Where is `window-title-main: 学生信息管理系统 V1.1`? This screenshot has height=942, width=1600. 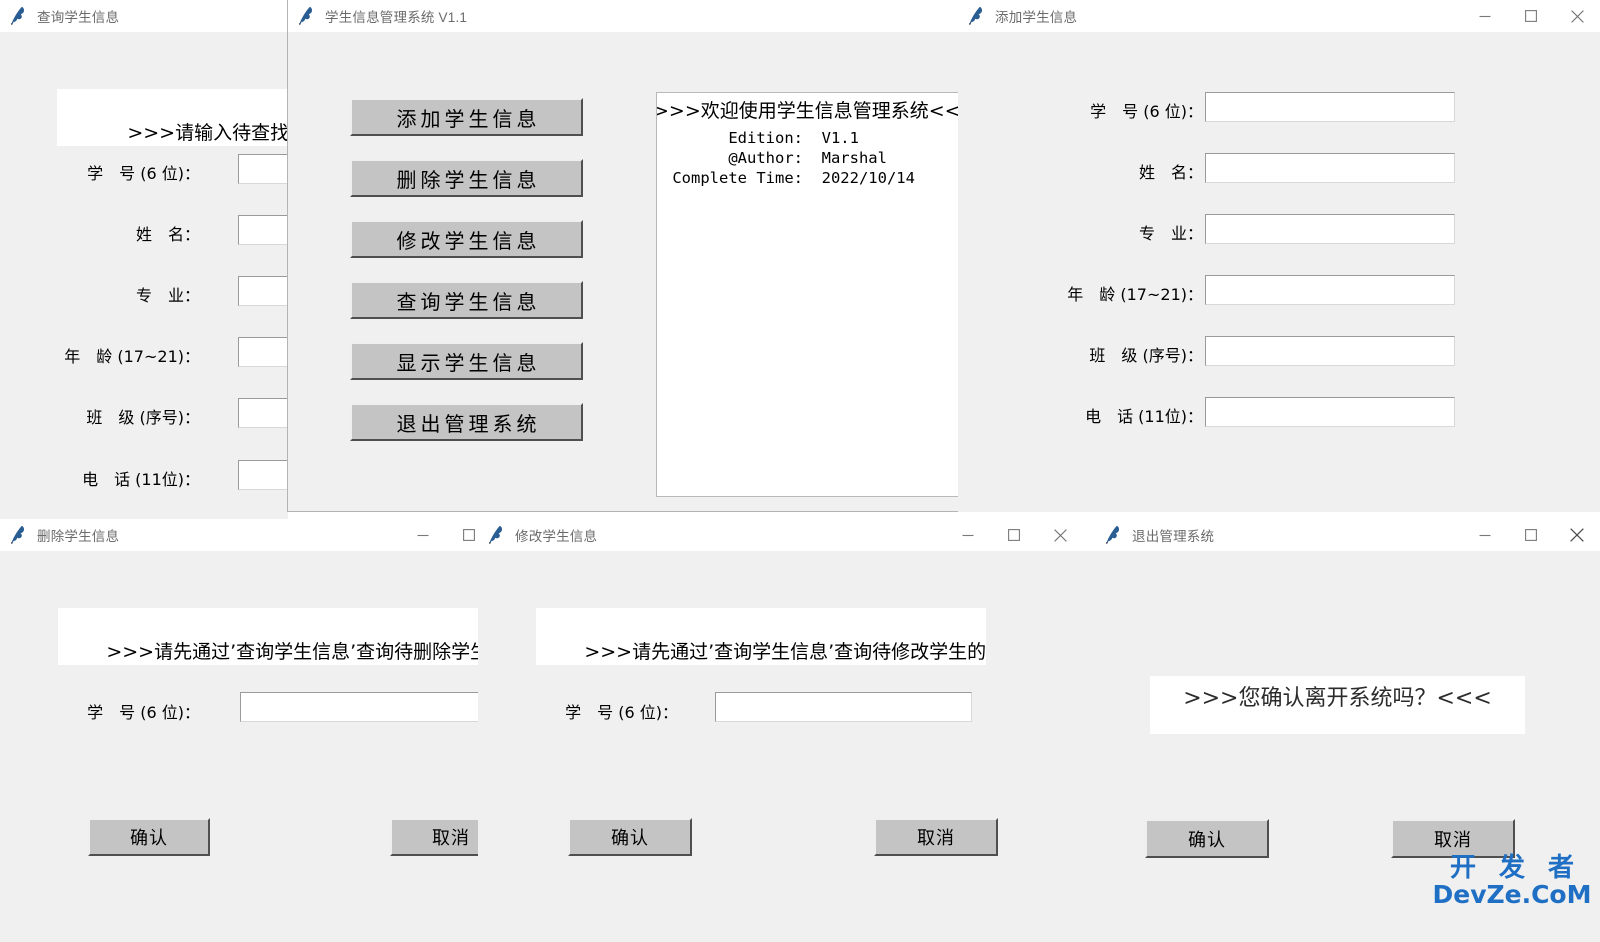 window-title-main: 学生信息管理系统 V1.1 is located at coordinates (396, 17).